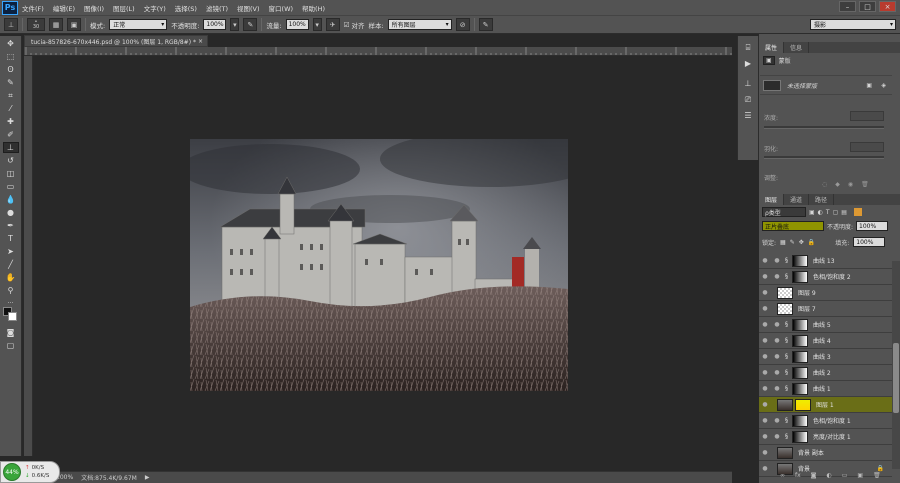 Image resolution: width=900 pixels, height=483 pixels. I want to click on move-tool-icon: ✥, so click(11, 43).